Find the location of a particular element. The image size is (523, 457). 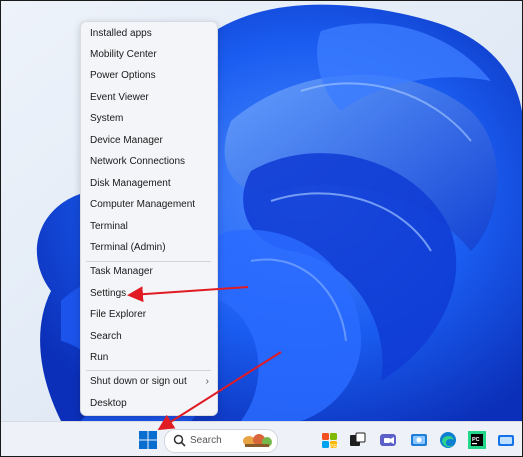

menu-item-terminal: Terminal is located at coordinates (109, 227).